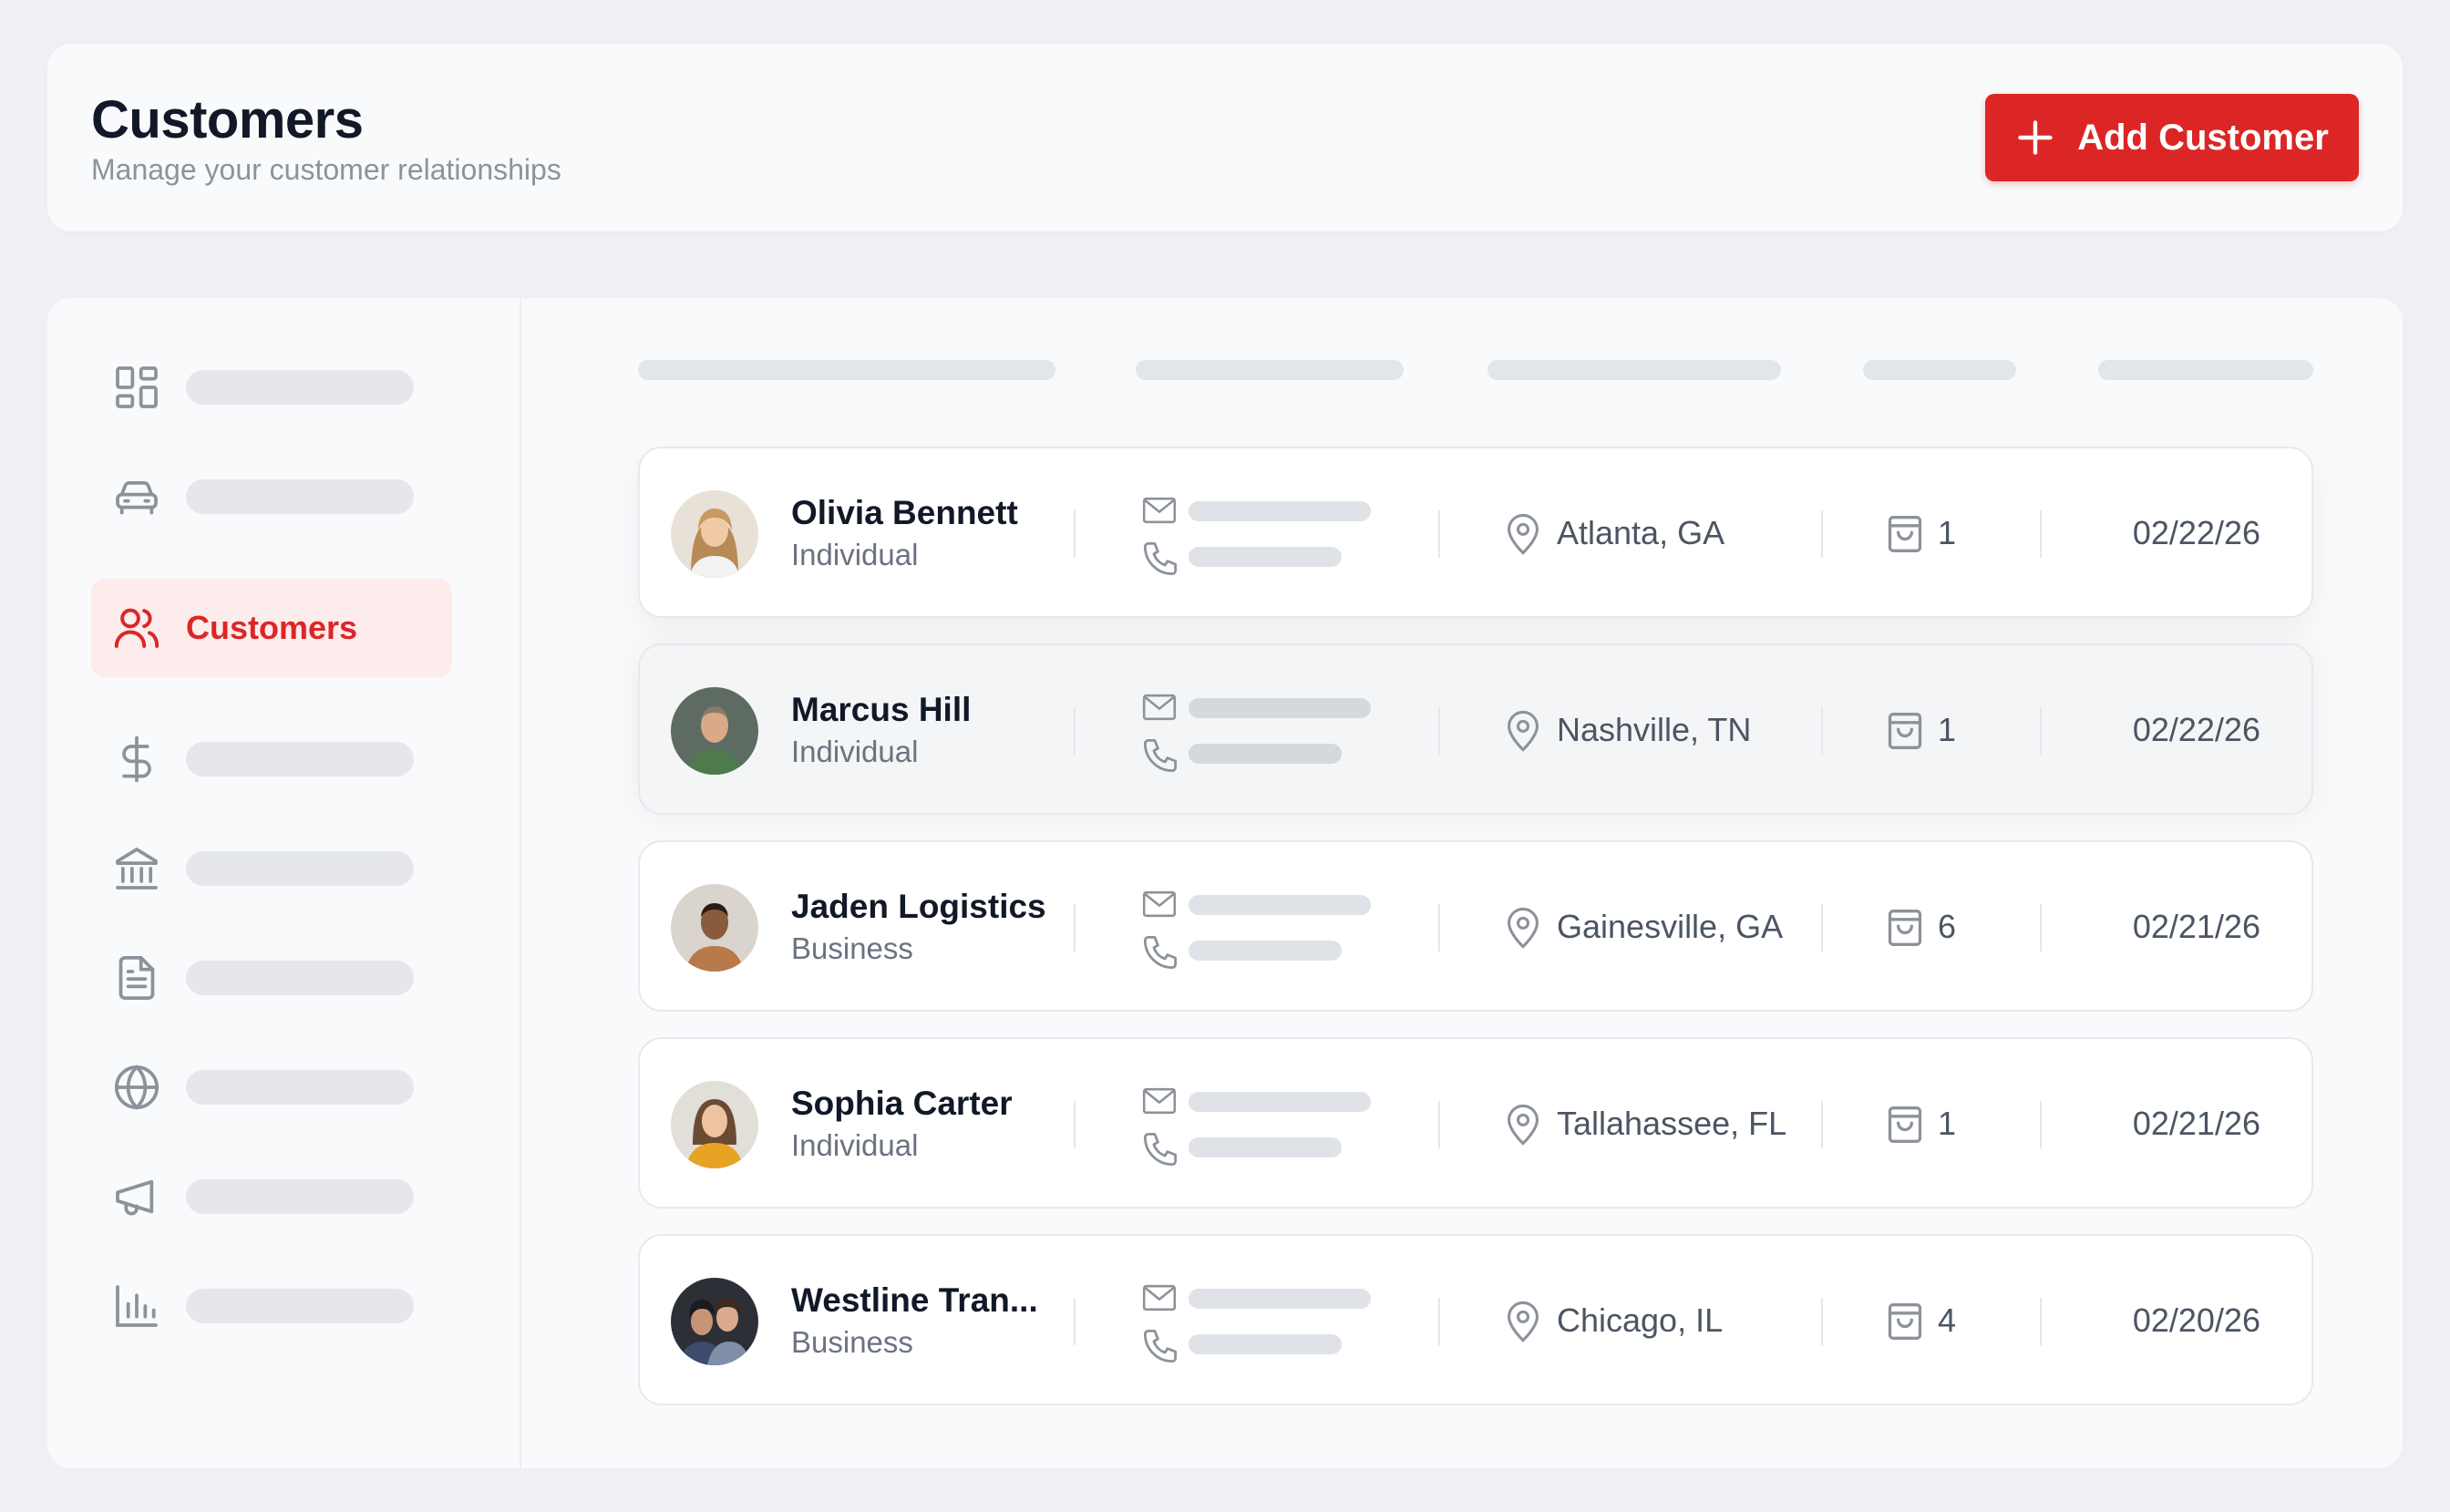 This screenshot has height=1512, width=2450. I want to click on users-icon, so click(137, 627).